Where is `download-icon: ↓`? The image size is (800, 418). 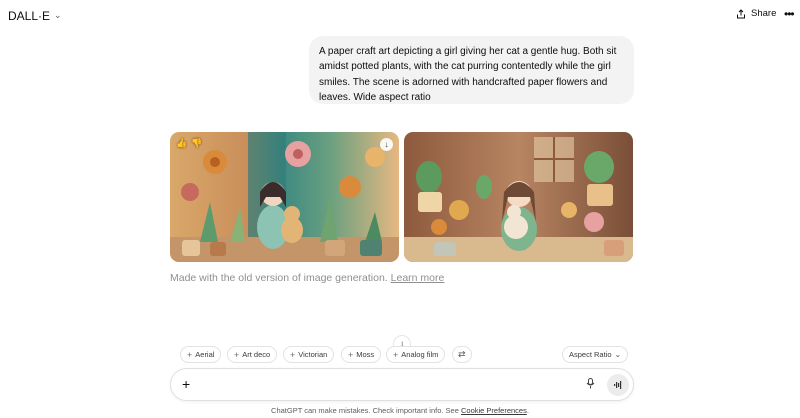 download-icon: ↓ is located at coordinates (386, 144).